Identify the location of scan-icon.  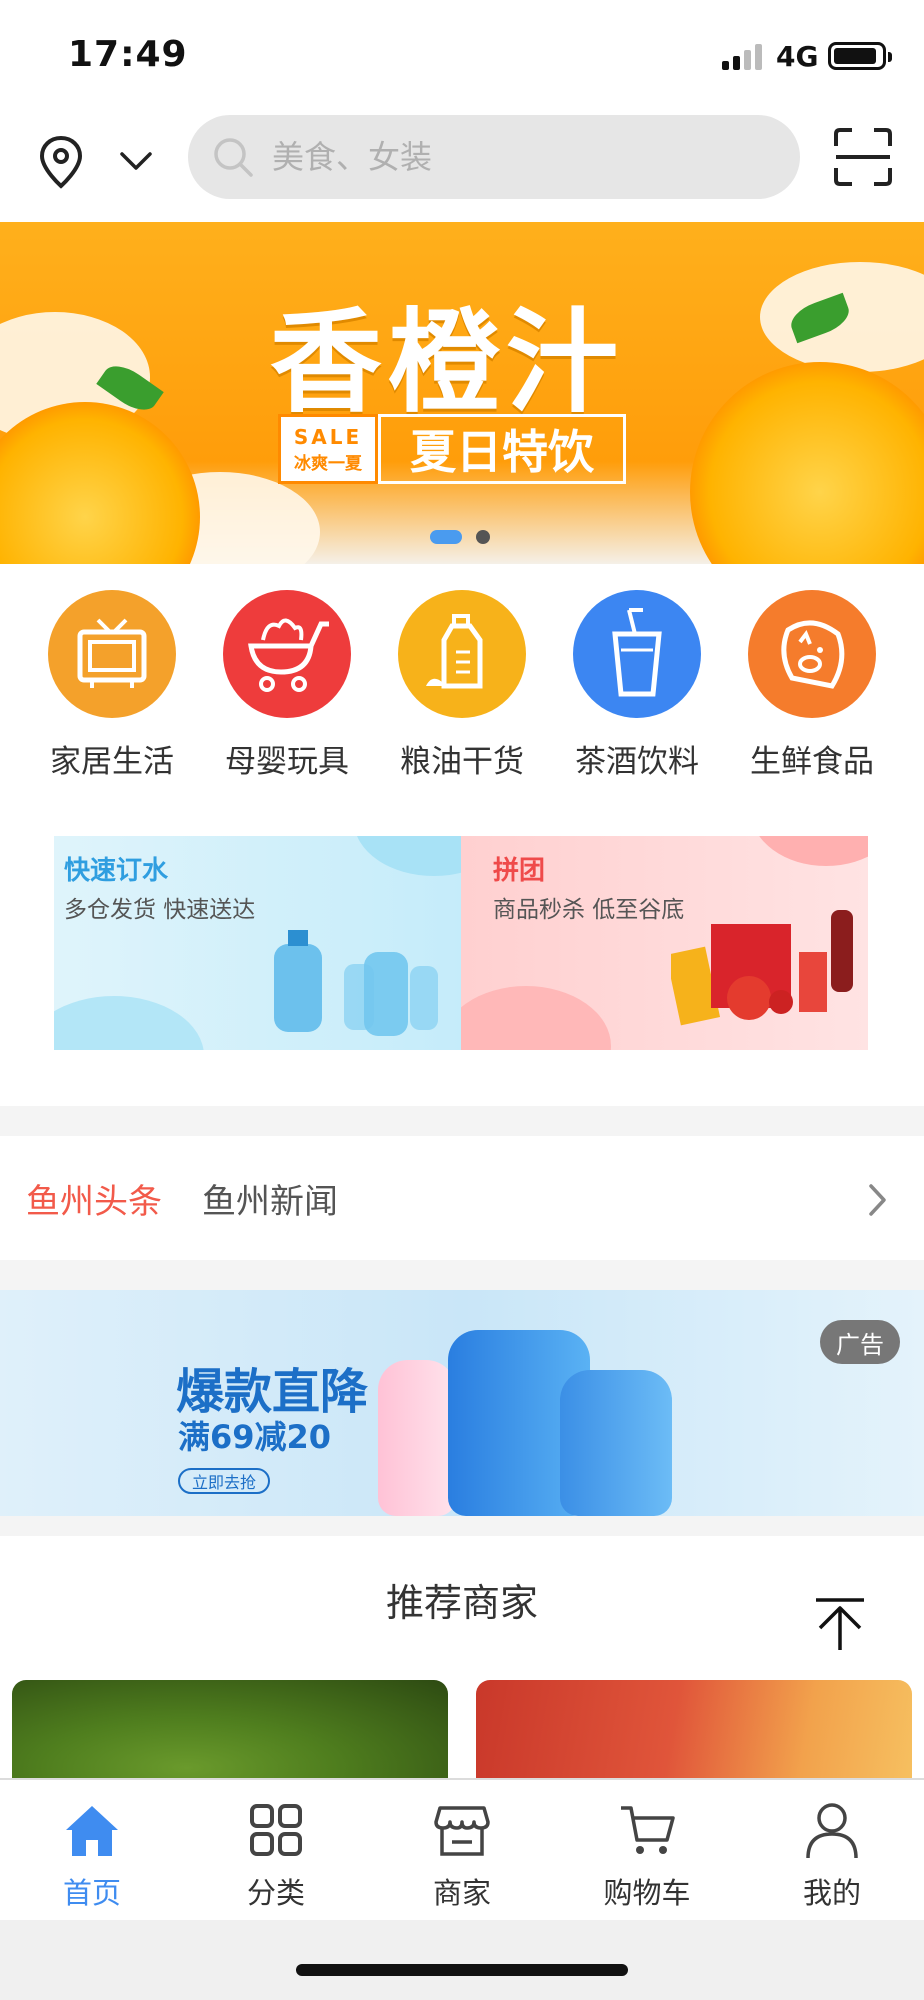
(863, 157).